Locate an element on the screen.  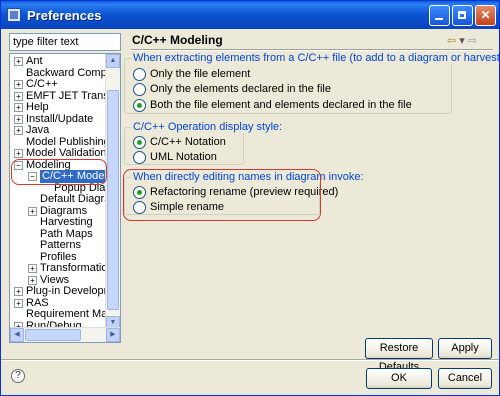
preferences-app-icon is located at coordinates (14, 15).